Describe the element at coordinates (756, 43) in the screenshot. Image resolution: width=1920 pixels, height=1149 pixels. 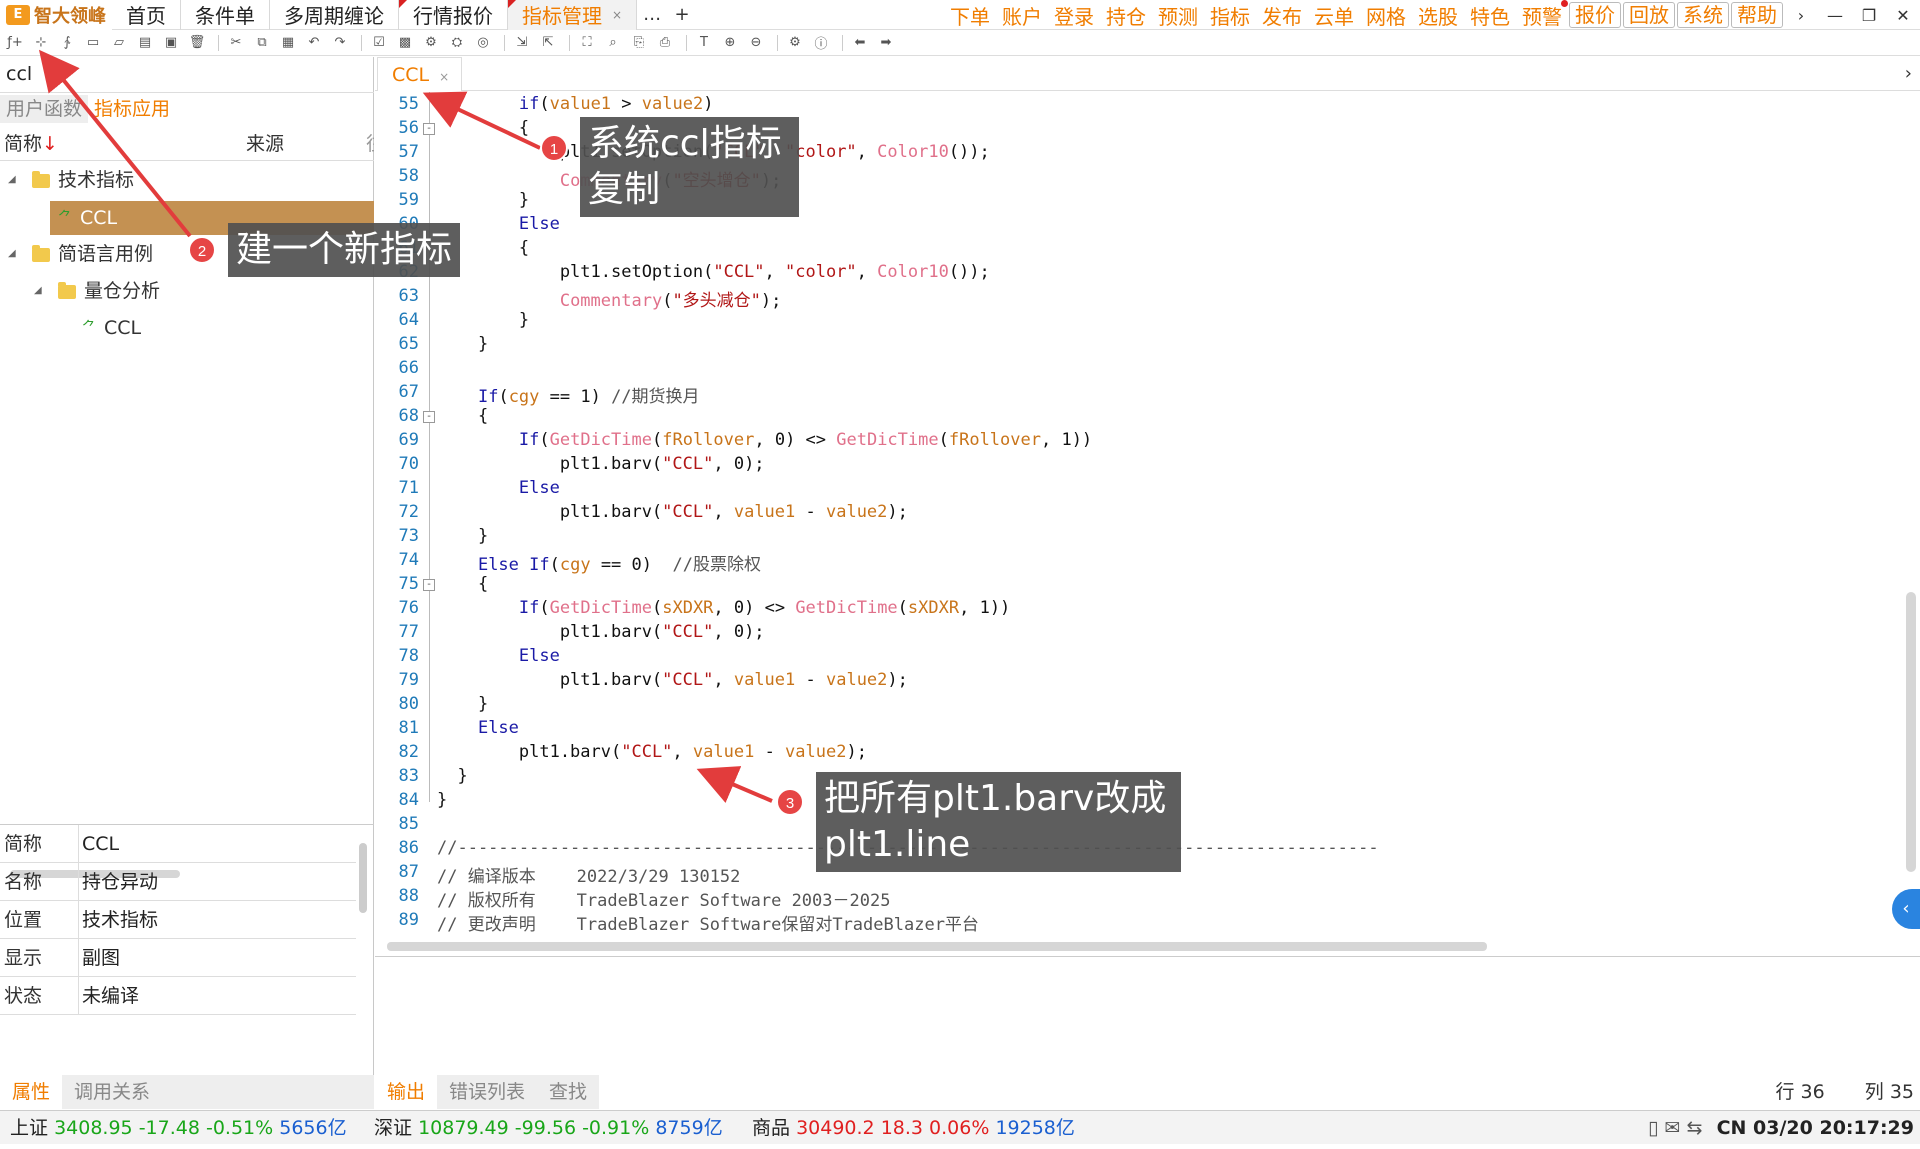
I see `zoom-out-icon: ⊖` at that location.